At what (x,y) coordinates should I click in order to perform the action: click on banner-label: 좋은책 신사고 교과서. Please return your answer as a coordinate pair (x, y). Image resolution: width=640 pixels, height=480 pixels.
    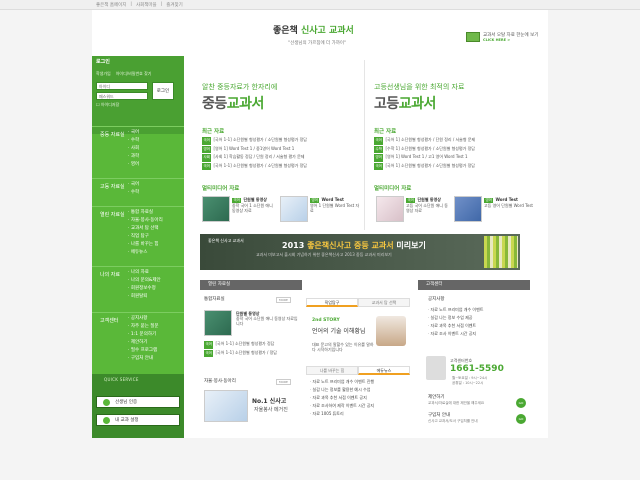
    Looking at the image, I should click on (226, 240).